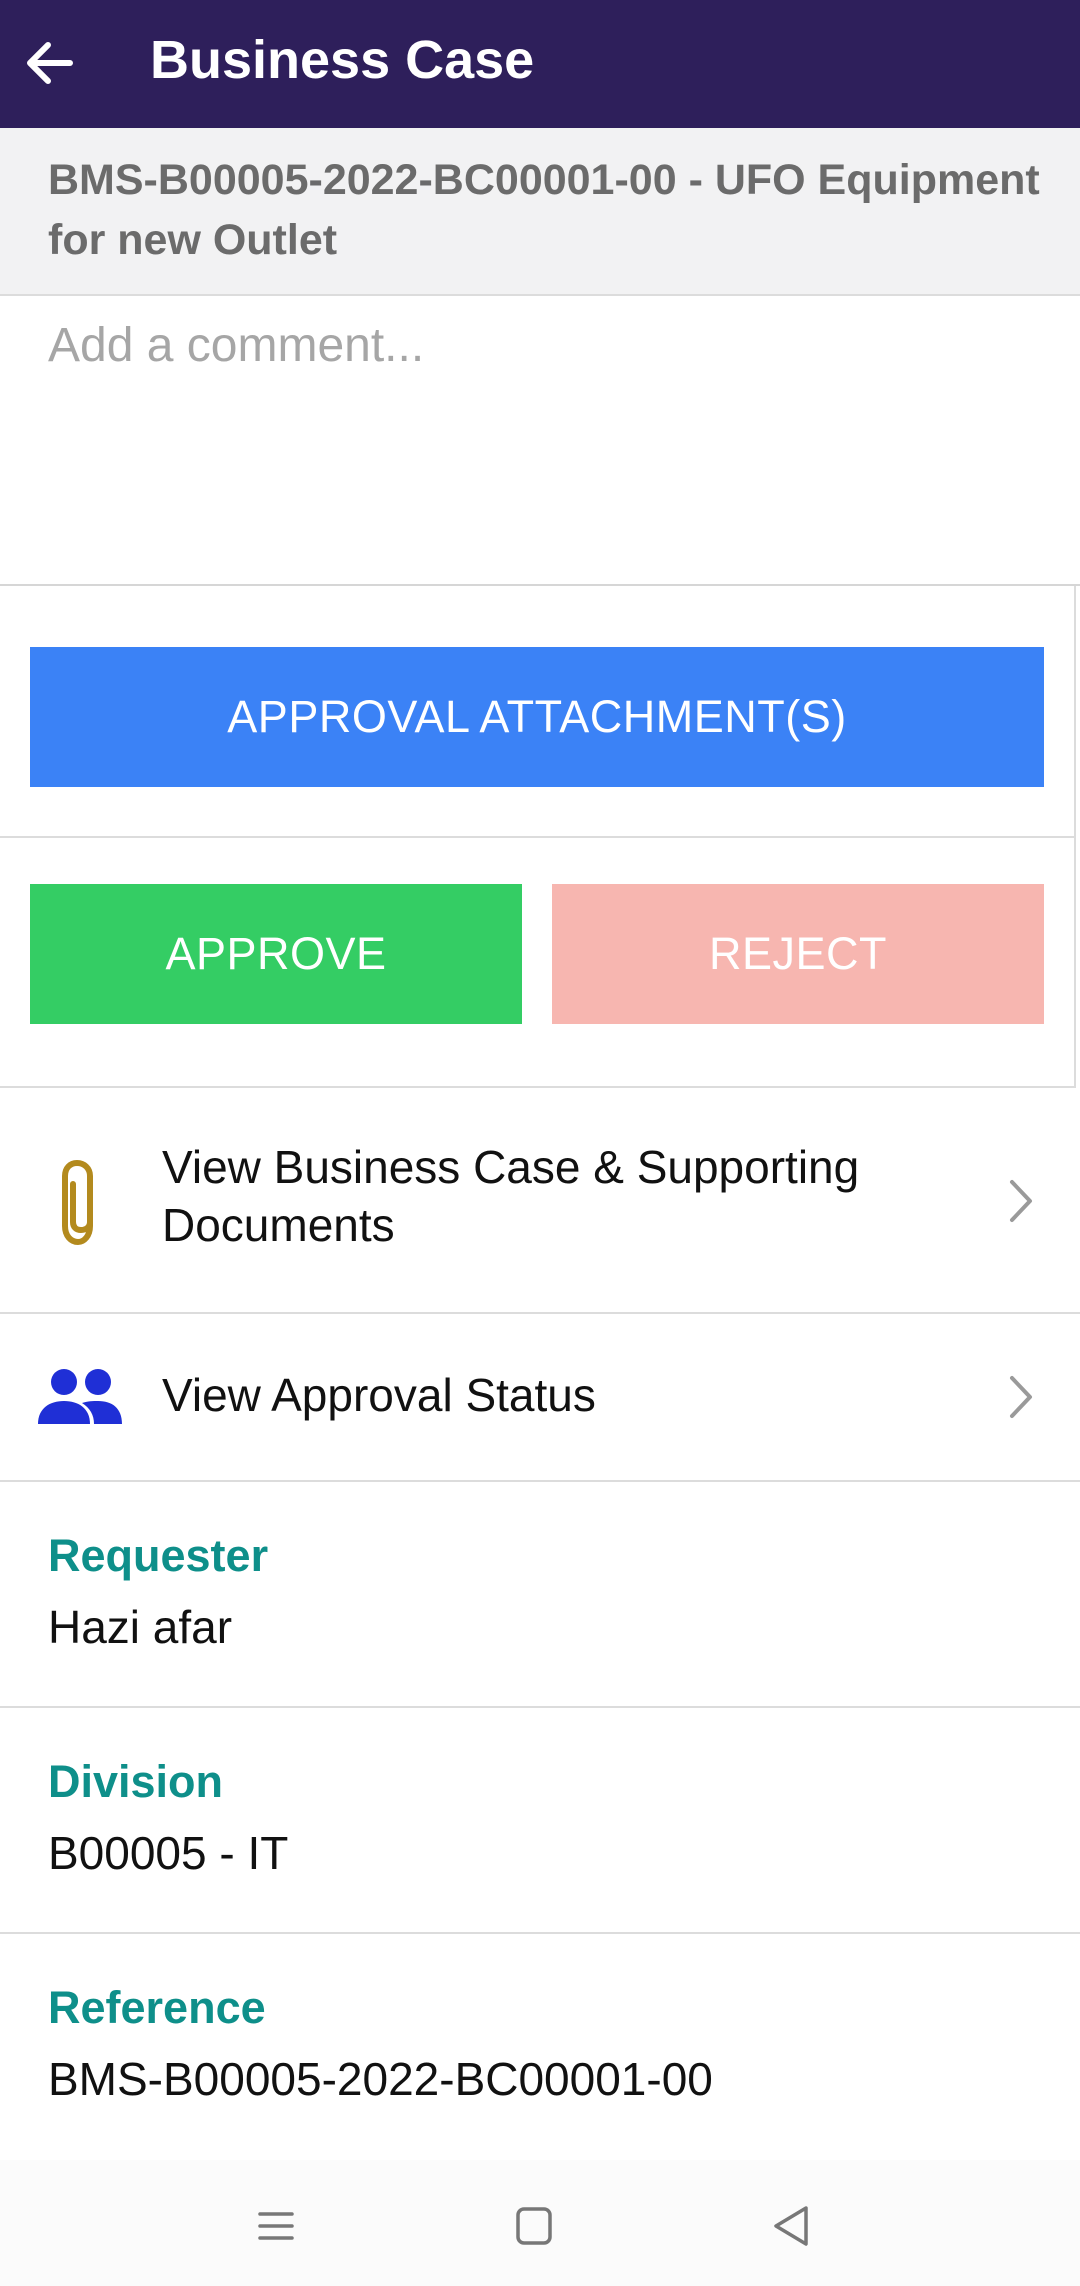 The image size is (1080, 2286). What do you see at coordinates (168, 1853) in the screenshot?
I see `division-value: B00005 - IT` at bounding box center [168, 1853].